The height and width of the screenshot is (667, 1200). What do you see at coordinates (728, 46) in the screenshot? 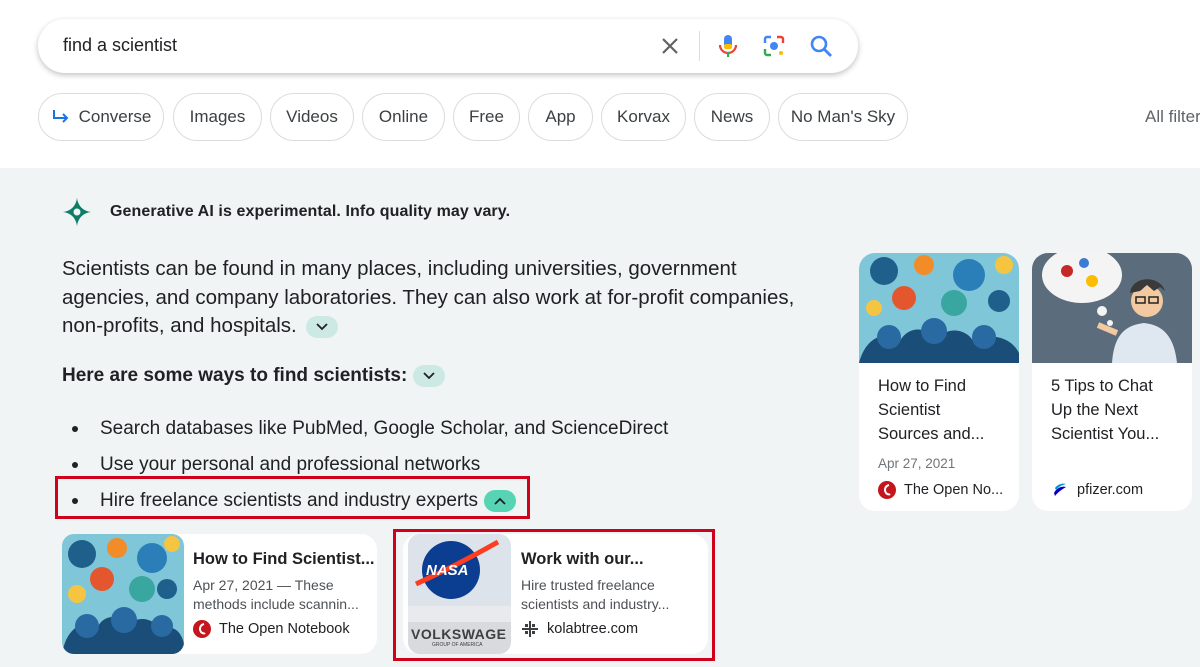
I see `microphone-icon` at bounding box center [728, 46].